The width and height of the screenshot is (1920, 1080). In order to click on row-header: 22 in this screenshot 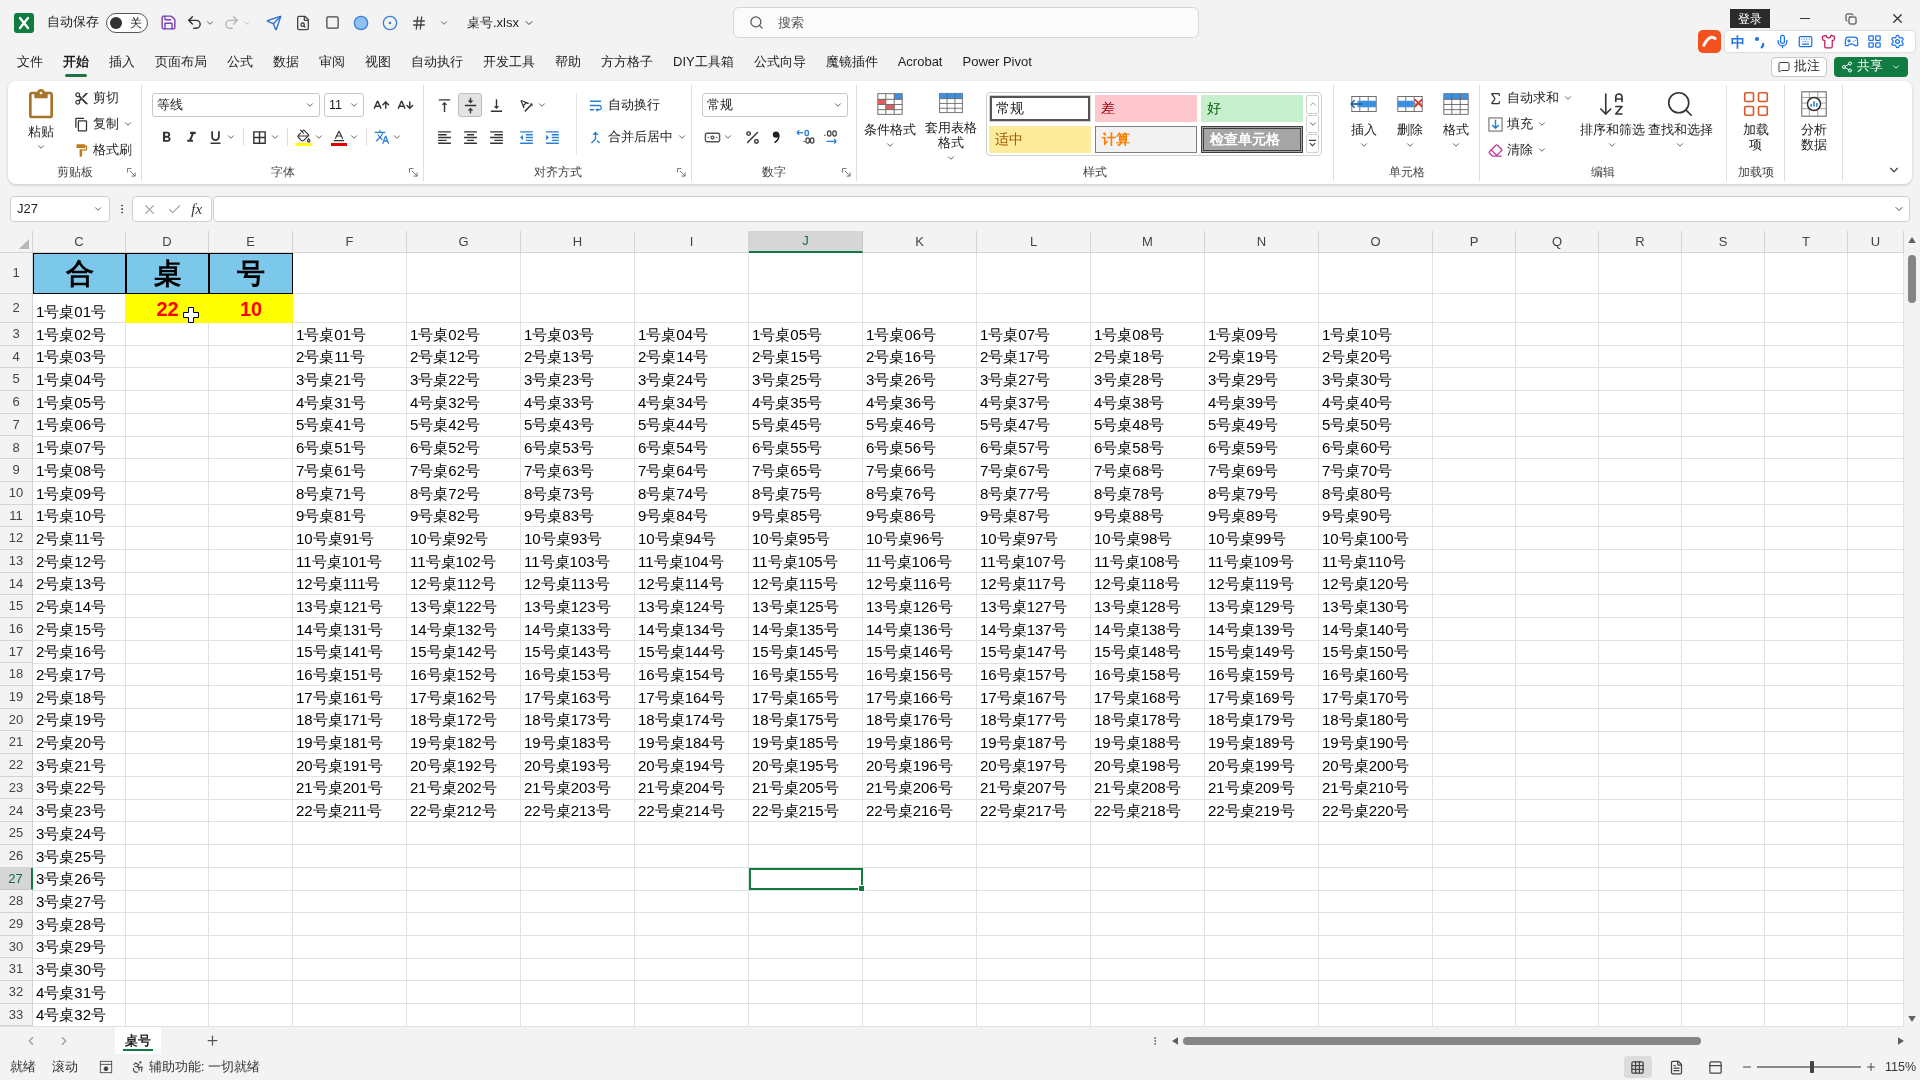, I will do `click(16, 765)`.